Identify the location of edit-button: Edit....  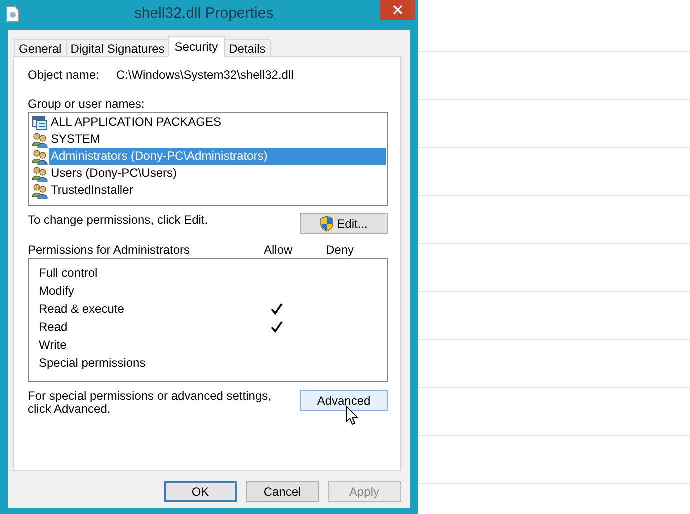
(344, 223).